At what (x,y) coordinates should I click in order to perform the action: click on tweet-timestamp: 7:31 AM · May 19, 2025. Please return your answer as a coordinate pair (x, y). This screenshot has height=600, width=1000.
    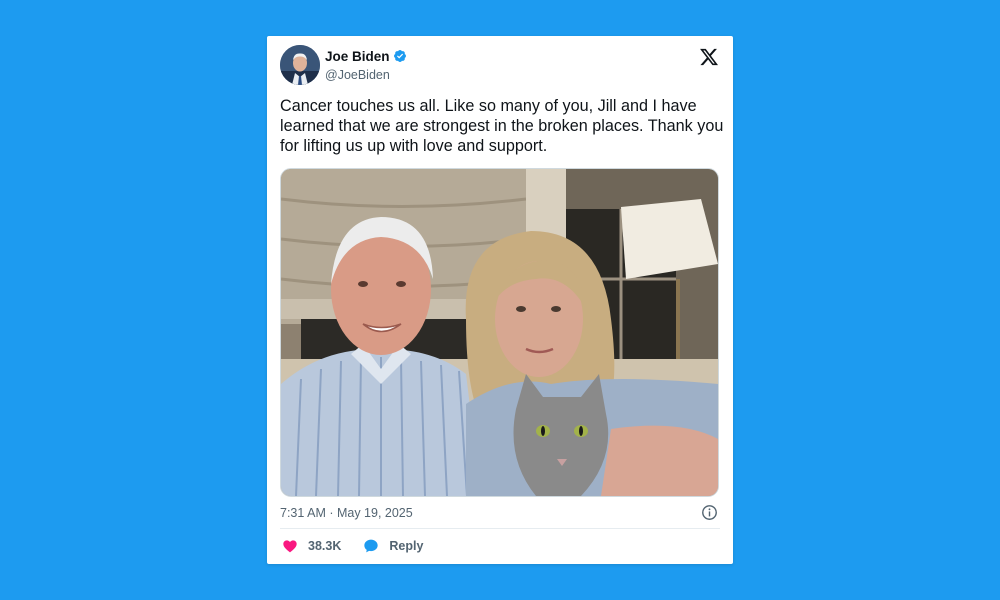
    Looking at the image, I should click on (346, 513).